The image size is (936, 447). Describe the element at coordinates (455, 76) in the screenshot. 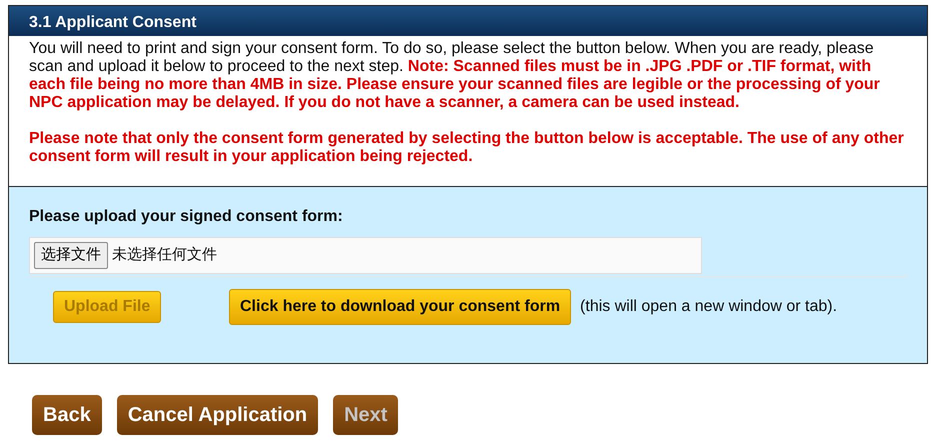

I see `instructions-text: You will need to print and sign your consent form. To do so, please select the button below. When you are ready, please scan and upload it below to proceed to the next step. Note: Scanned files must be in .JPG .PDF or .TIF format, with each file being no more than 4MB in size. Please ensure your scanned files are legible or the processing of your NPC application may be delayed. If you do not have a scanner, a camera can be used instead.` at that location.